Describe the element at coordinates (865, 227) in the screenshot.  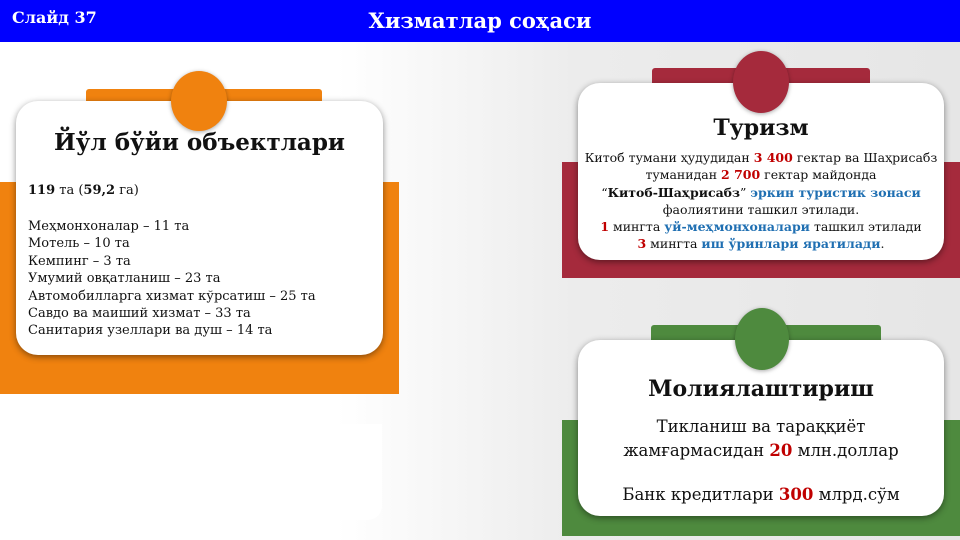
I see `text: ташкил этилади` at that location.